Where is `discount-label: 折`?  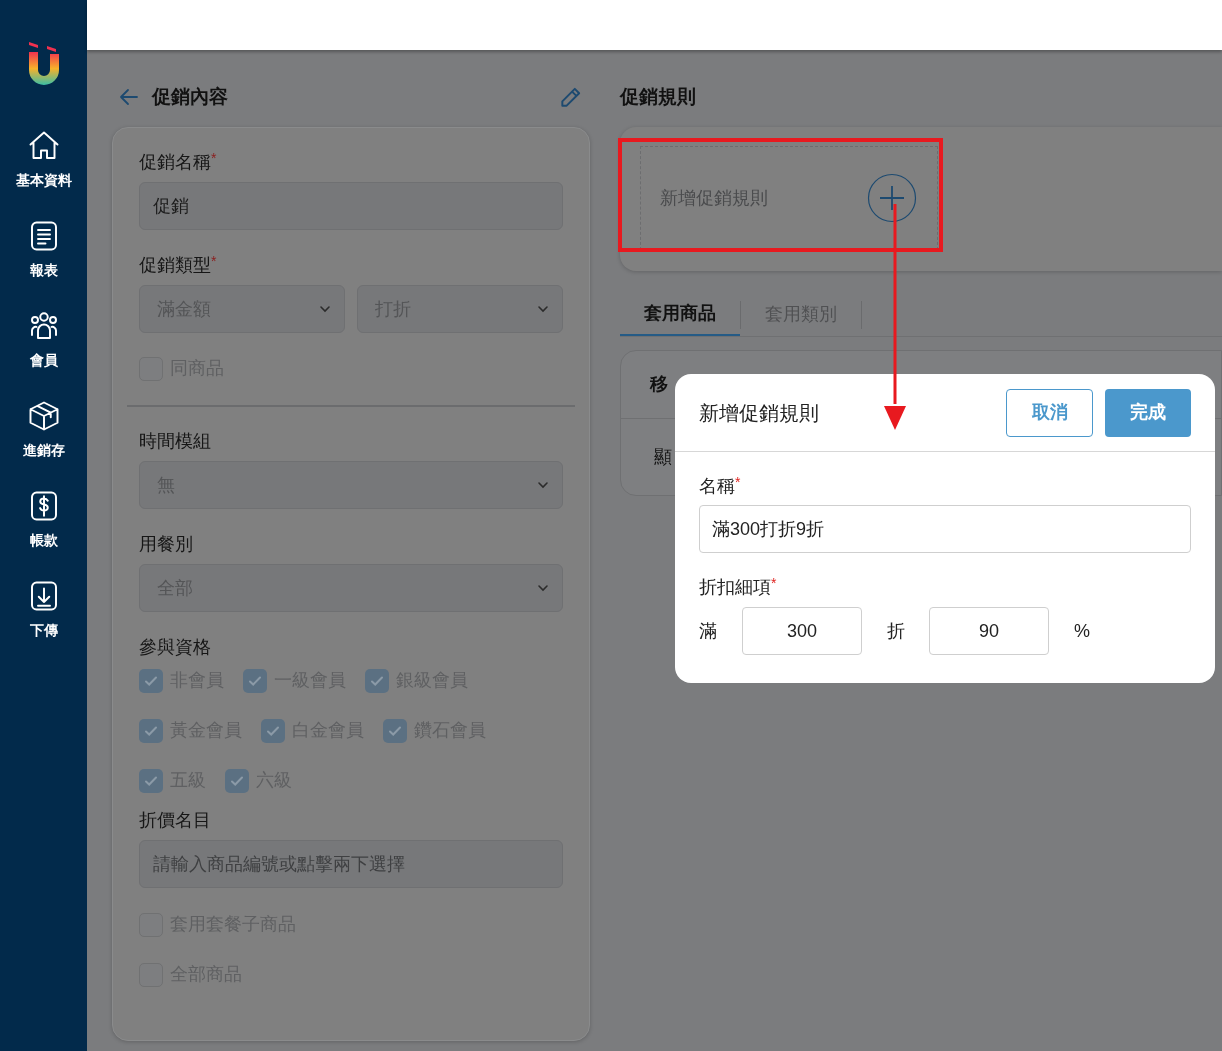
discount-label: 折 is located at coordinates (896, 631).